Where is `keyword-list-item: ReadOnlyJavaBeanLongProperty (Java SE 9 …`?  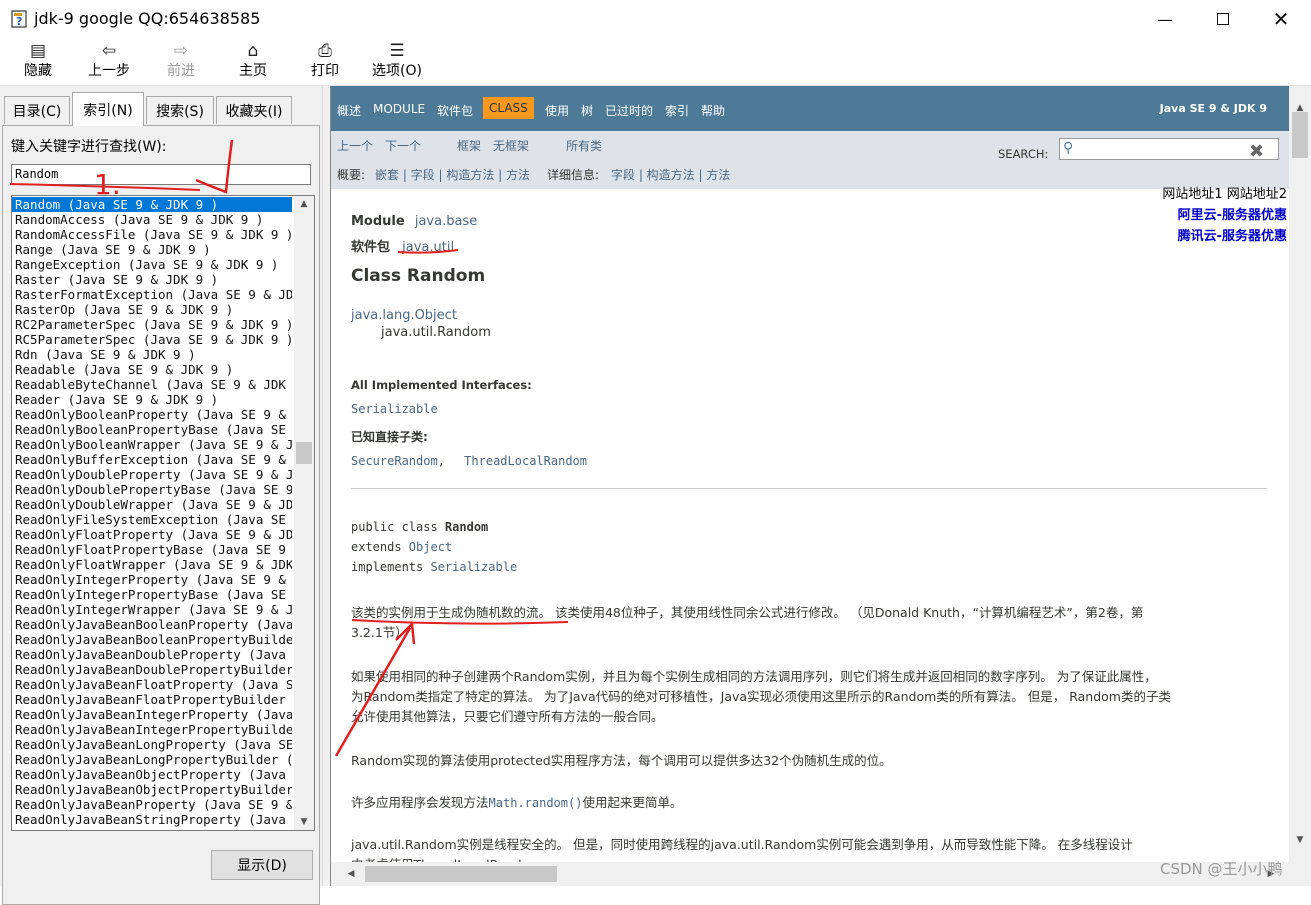
keyword-list-item: ReadOnlyJavaBeanLongProperty (Java SE 9 … is located at coordinates (152, 744).